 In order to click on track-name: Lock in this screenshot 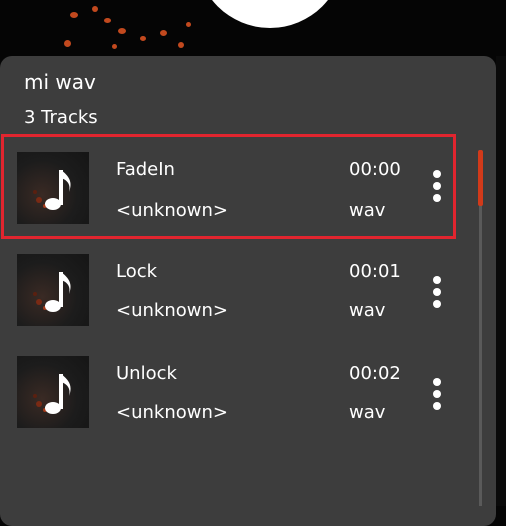, I will do `click(137, 271)`.